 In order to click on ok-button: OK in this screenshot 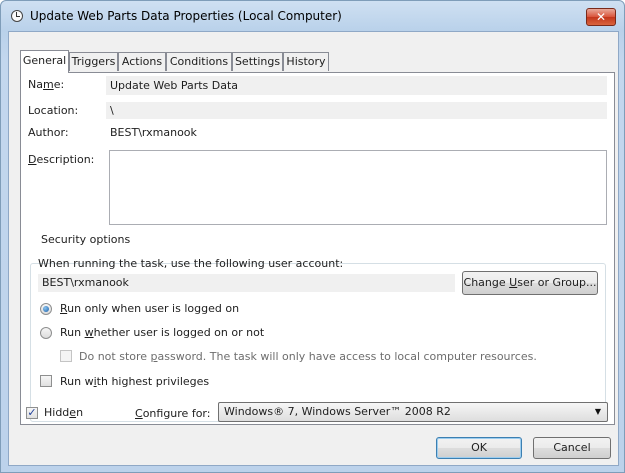, I will do `click(479, 448)`.